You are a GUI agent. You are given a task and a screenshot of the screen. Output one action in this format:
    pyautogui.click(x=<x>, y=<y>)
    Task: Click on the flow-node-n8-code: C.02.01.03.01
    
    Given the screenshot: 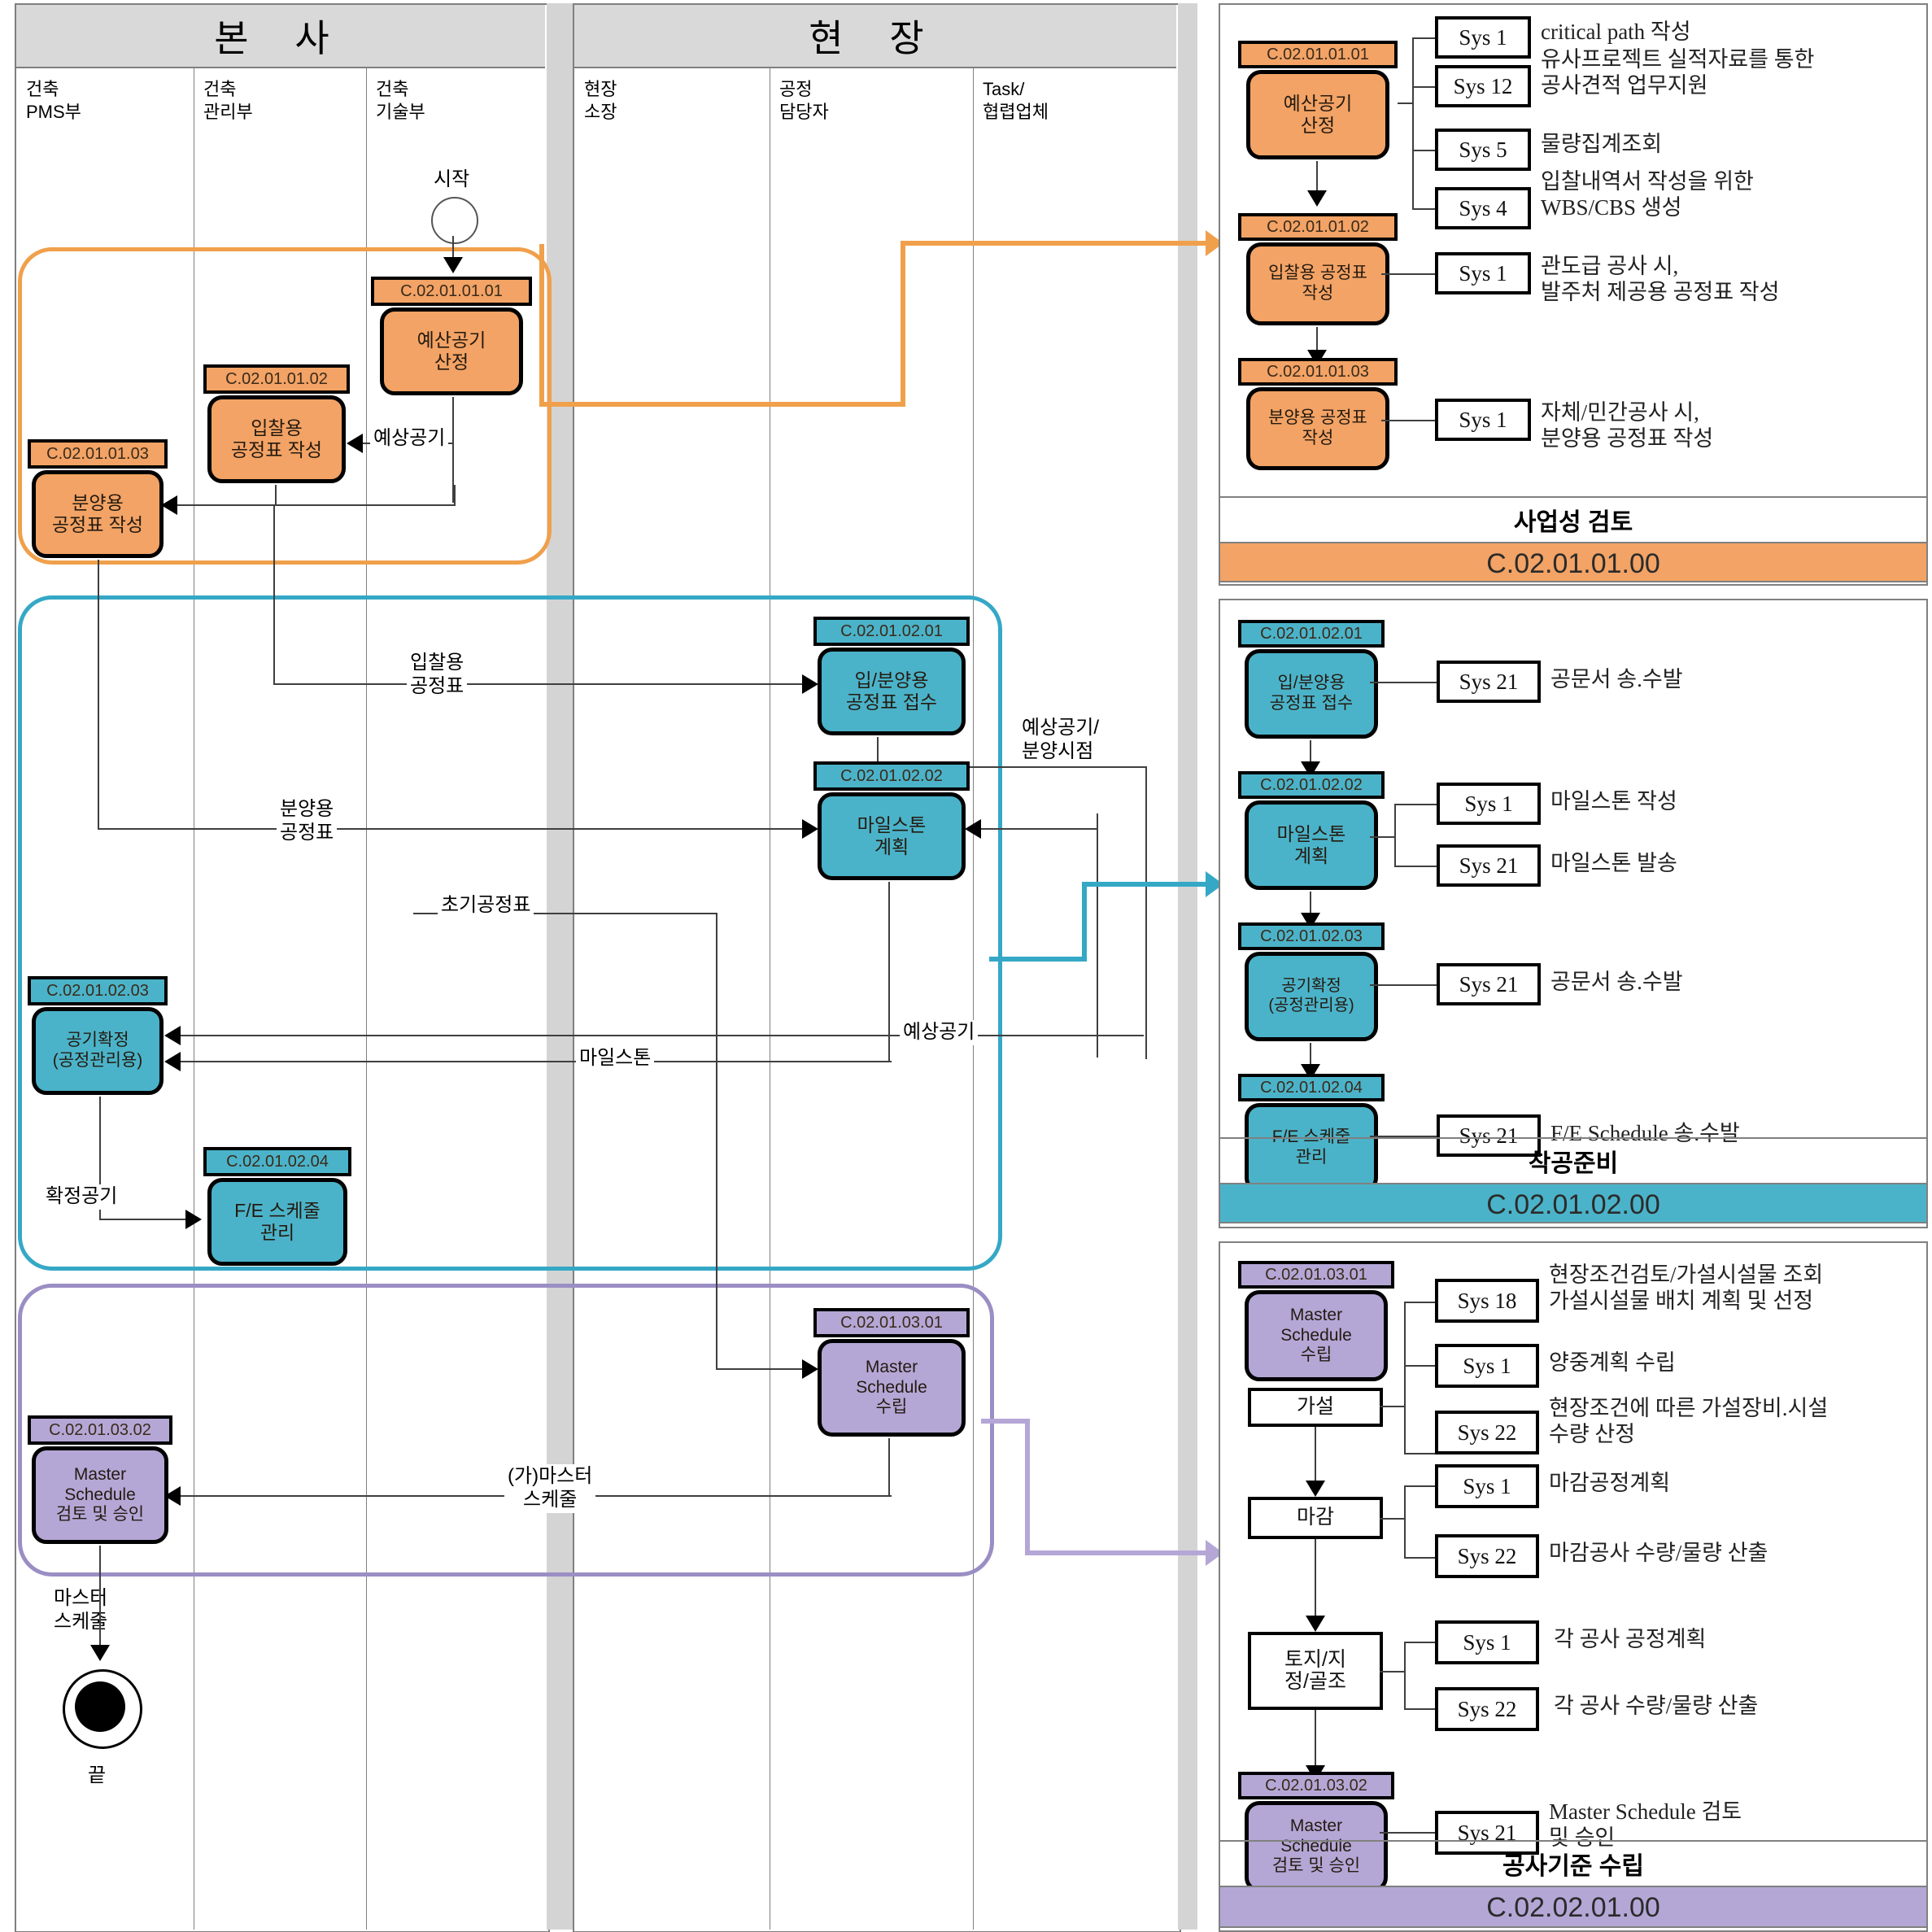 What is the action you would take?
    pyautogui.click(x=891, y=1323)
    